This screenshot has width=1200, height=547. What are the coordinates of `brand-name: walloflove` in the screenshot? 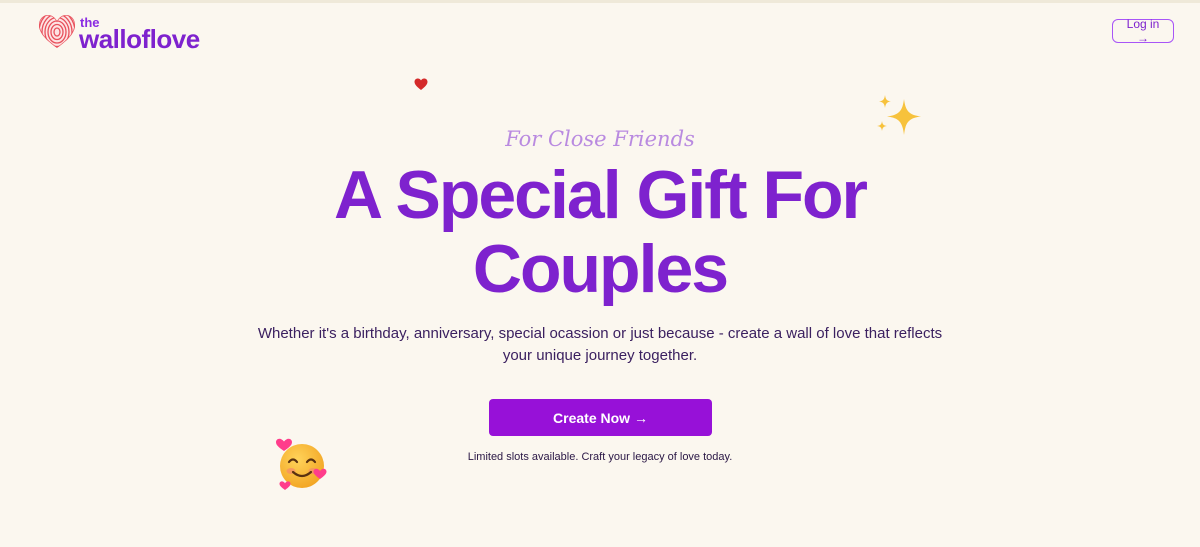 It's located at (139, 39).